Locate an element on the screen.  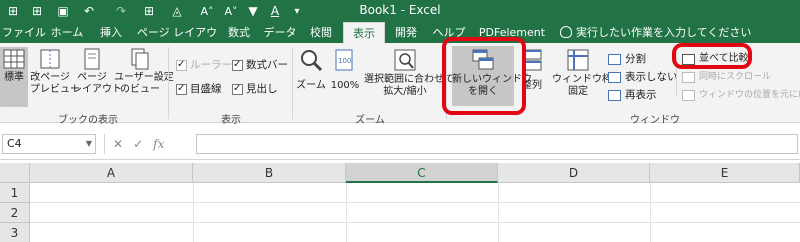
zoom-100-label: 100% is located at coordinates (345, 85).